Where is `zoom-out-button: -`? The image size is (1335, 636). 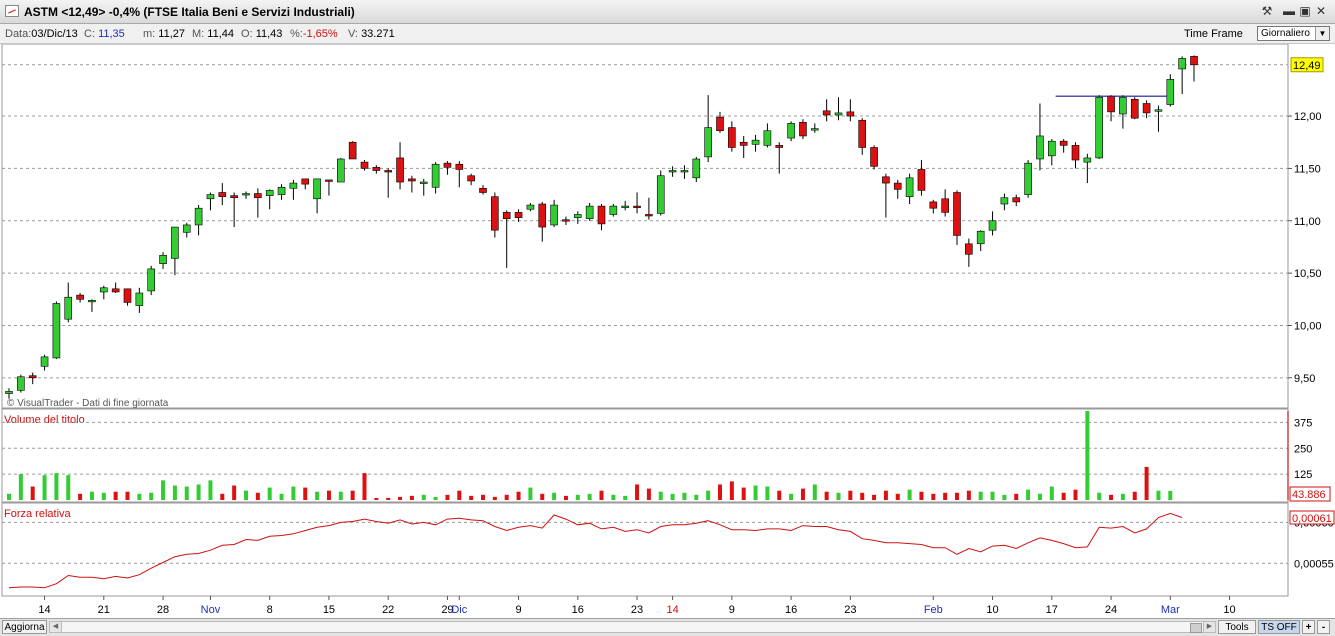 zoom-out-button: - is located at coordinates (1323, 627).